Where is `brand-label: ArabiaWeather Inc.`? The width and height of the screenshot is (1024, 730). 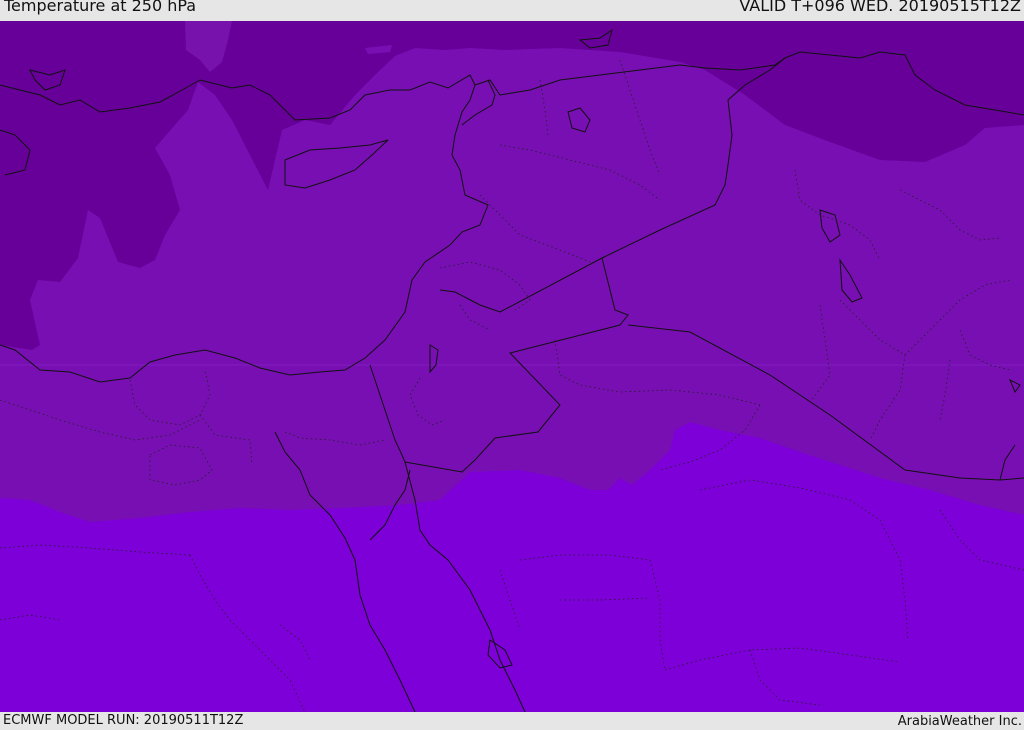
brand-label: ArabiaWeather Inc. is located at coordinates (959, 721).